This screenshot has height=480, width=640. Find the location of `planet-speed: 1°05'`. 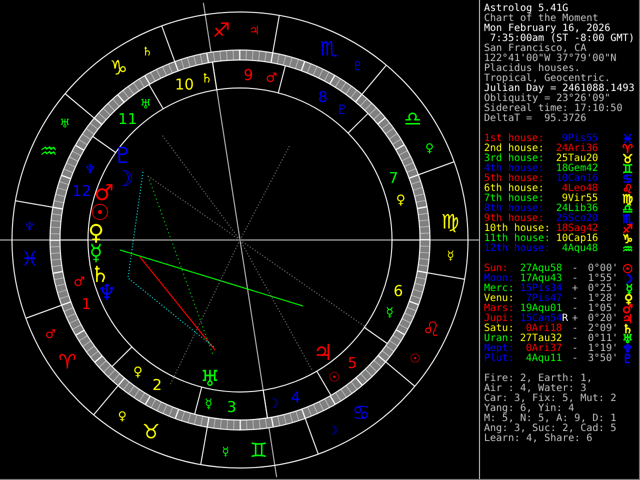

planet-speed: 1°05' is located at coordinates (602, 309).